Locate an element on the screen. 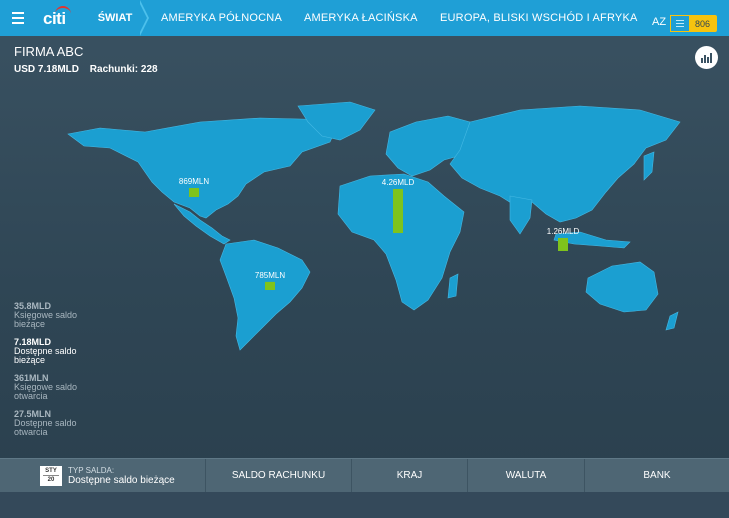 Image resolution: width=729 pixels, height=518 pixels. notification-badge: 806 is located at coordinates (693, 23).